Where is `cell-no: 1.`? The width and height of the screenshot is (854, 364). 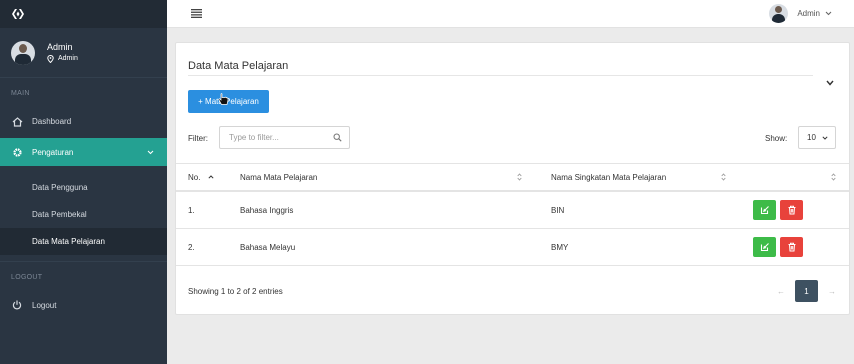
cell-no: 1. is located at coordinates (191, 210).